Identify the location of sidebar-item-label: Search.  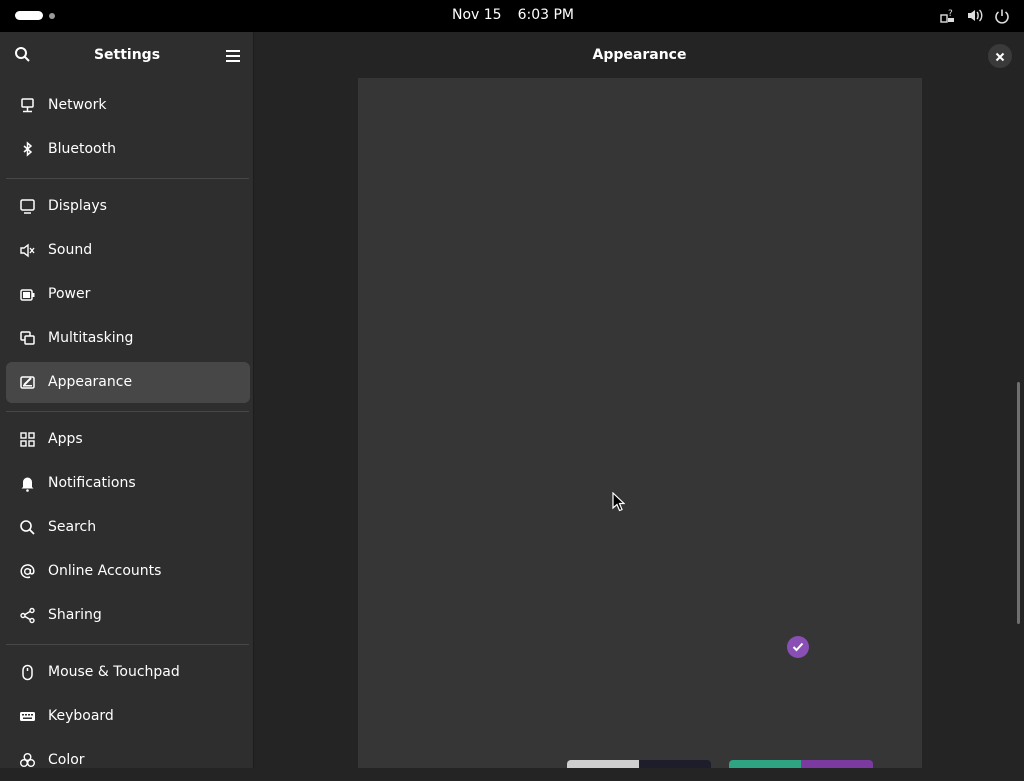
(72, 527).